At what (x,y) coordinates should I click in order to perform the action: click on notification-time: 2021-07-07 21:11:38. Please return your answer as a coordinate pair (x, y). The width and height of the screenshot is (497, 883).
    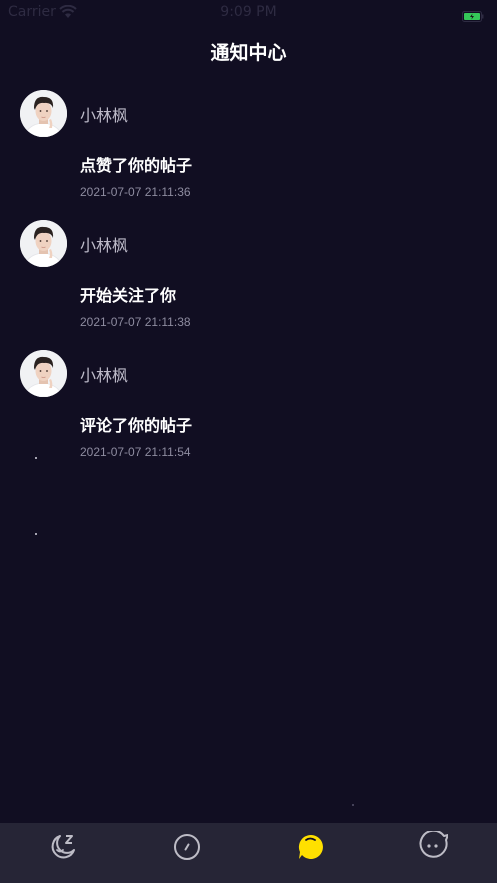
    Looking at the image, I should click on (135, 322).